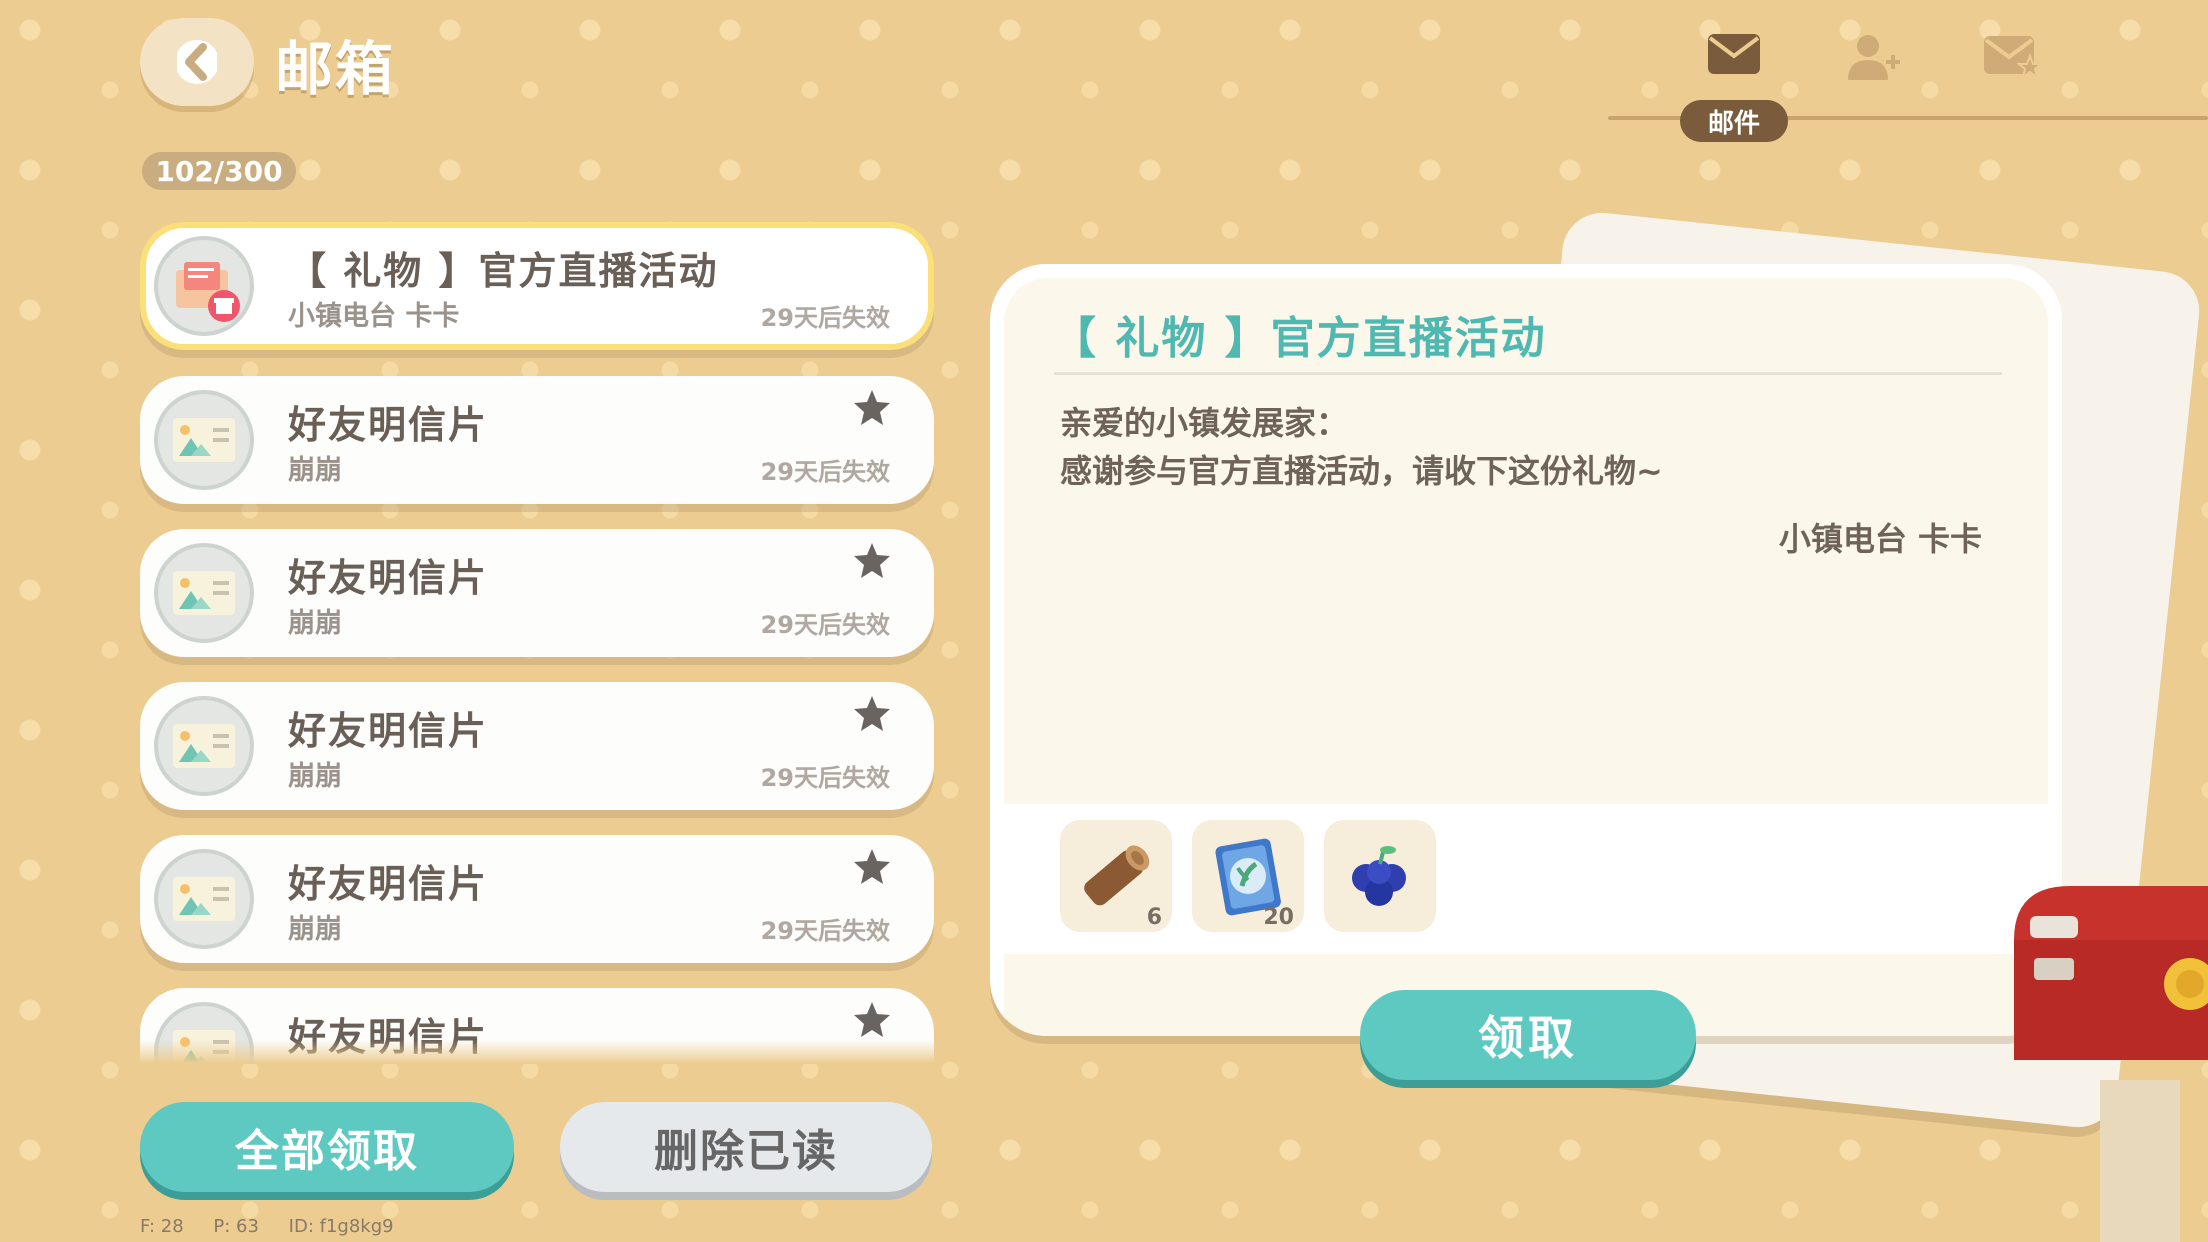 This screenshot has height=1242, width=2208. What do you see at coordinates (538, 1052) in the screenshot?
I see `list-fade` at bounding box center [538, 1052].